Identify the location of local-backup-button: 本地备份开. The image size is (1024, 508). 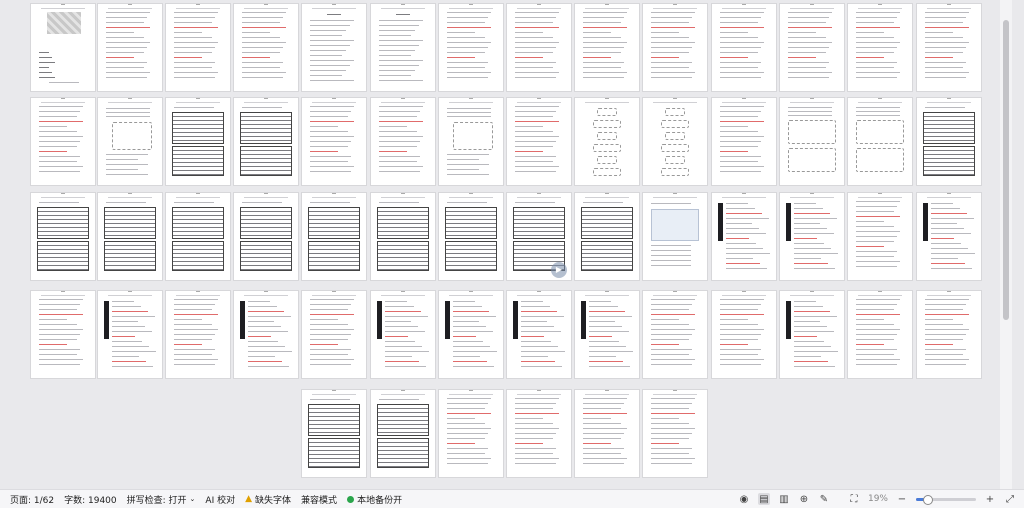
(374, 499).